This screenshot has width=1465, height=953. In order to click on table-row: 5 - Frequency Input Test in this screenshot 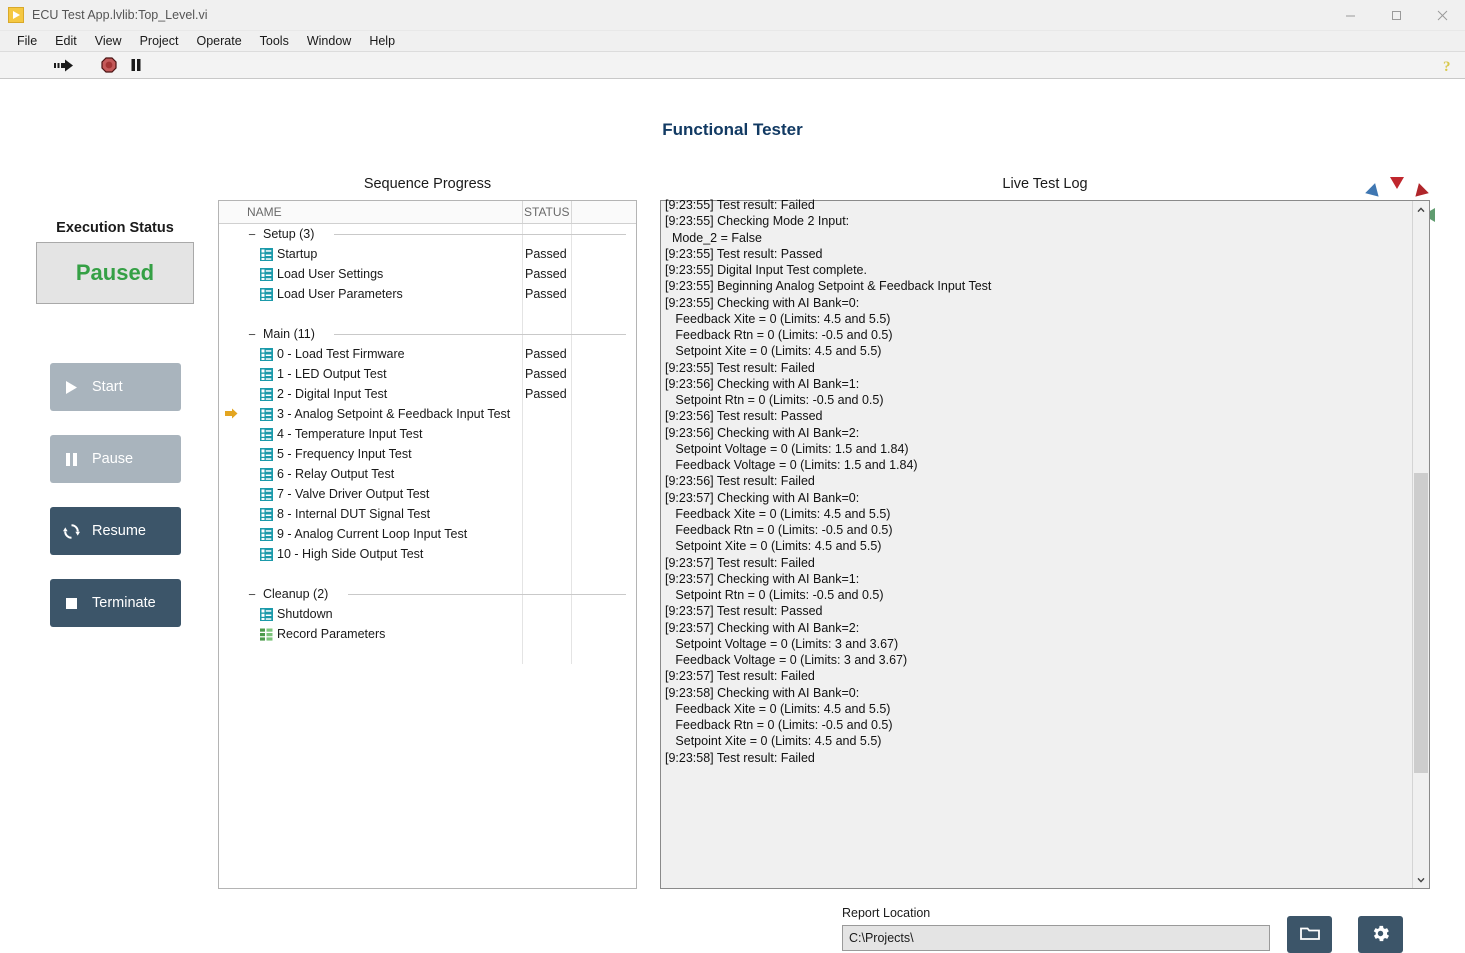, I will do `click(427, 454)`.